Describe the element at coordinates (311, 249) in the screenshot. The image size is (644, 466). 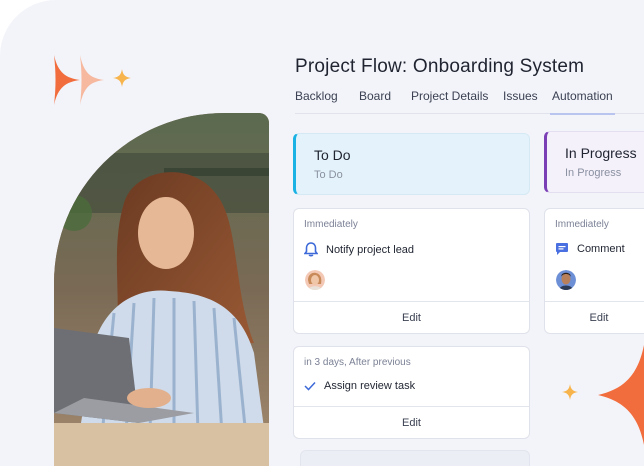
I see `bell-icon` at that location.